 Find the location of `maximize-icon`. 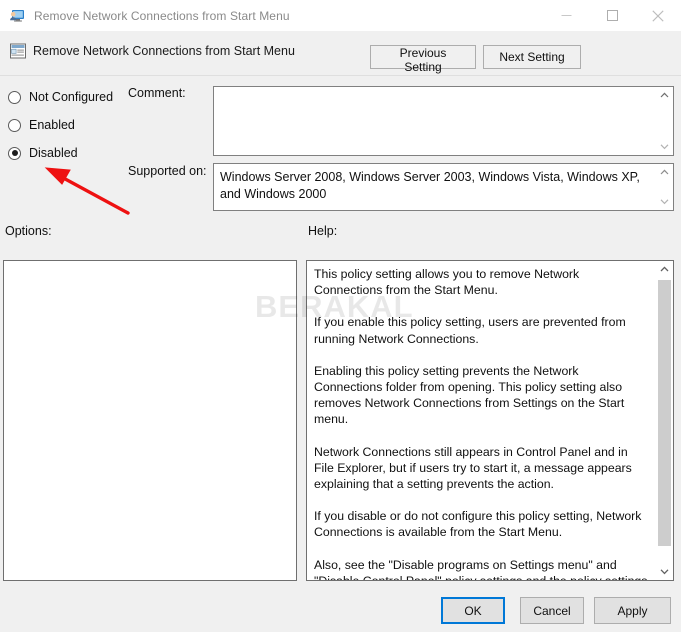

maximize-icon is located at coordinates (612, 15).